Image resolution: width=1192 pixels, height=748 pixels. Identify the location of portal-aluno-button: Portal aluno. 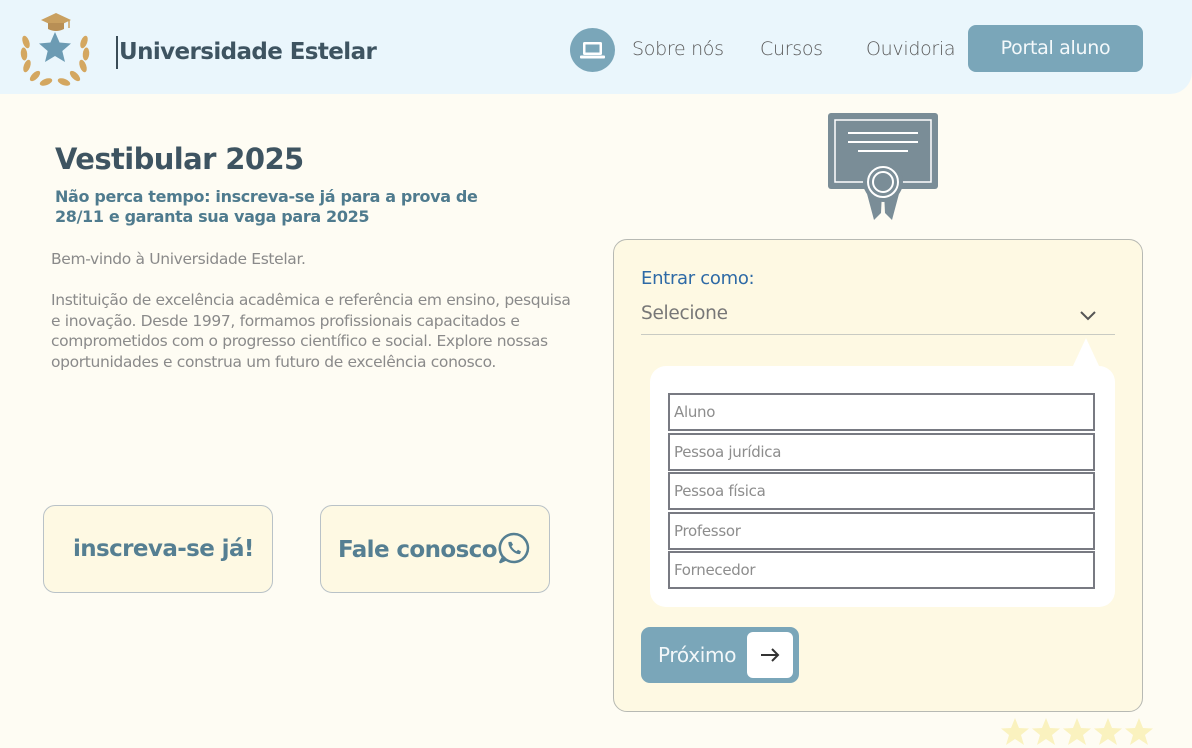
(1055, 48).